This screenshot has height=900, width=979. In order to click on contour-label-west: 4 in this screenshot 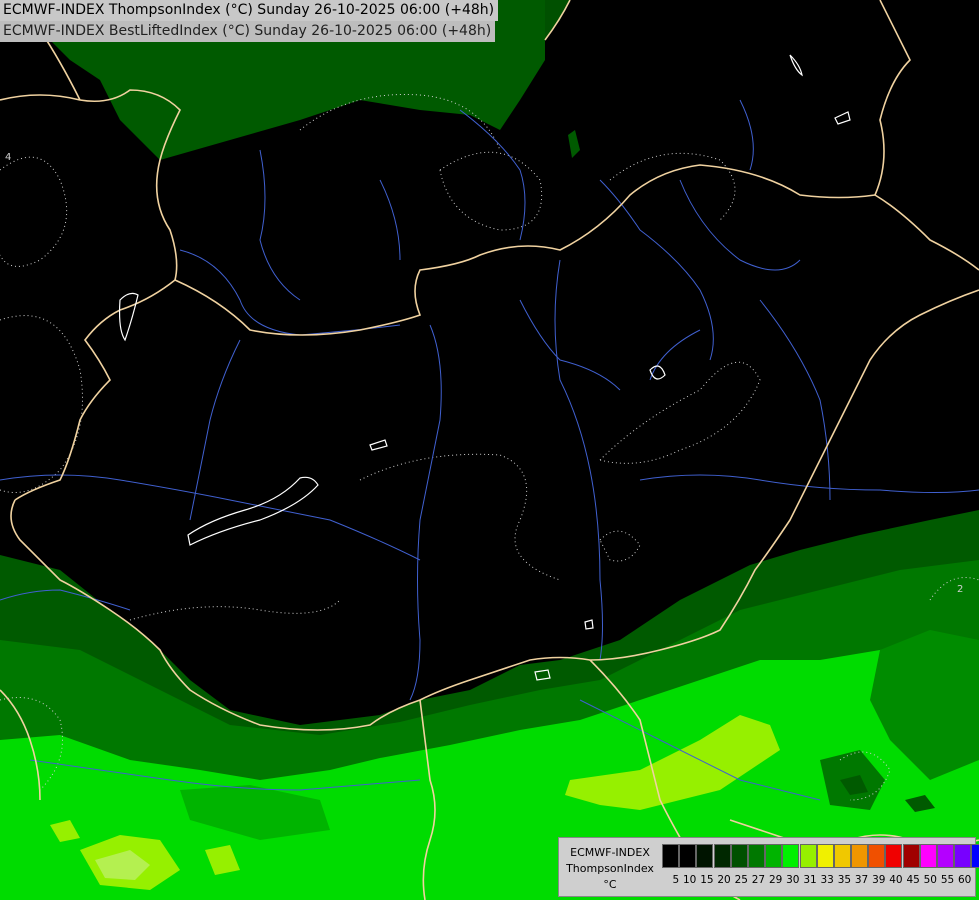, I will do `click(8, 157)`.